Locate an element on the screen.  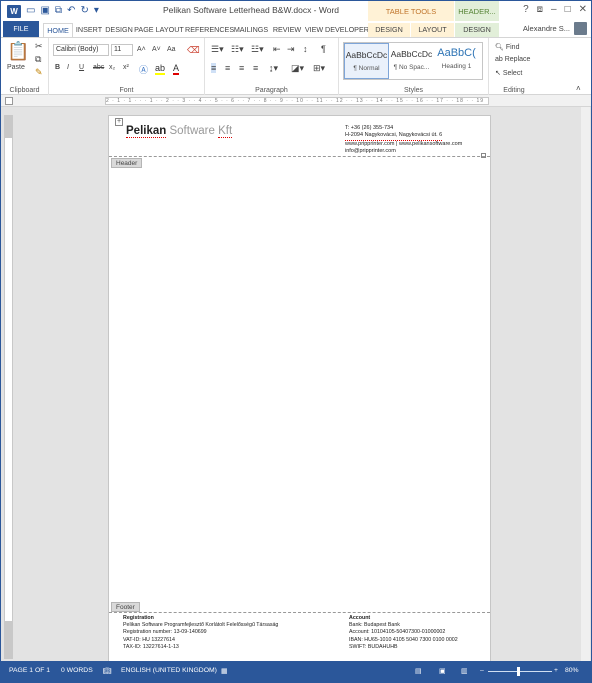
subscript-button: x₂ is located at coordinates (112, 67).